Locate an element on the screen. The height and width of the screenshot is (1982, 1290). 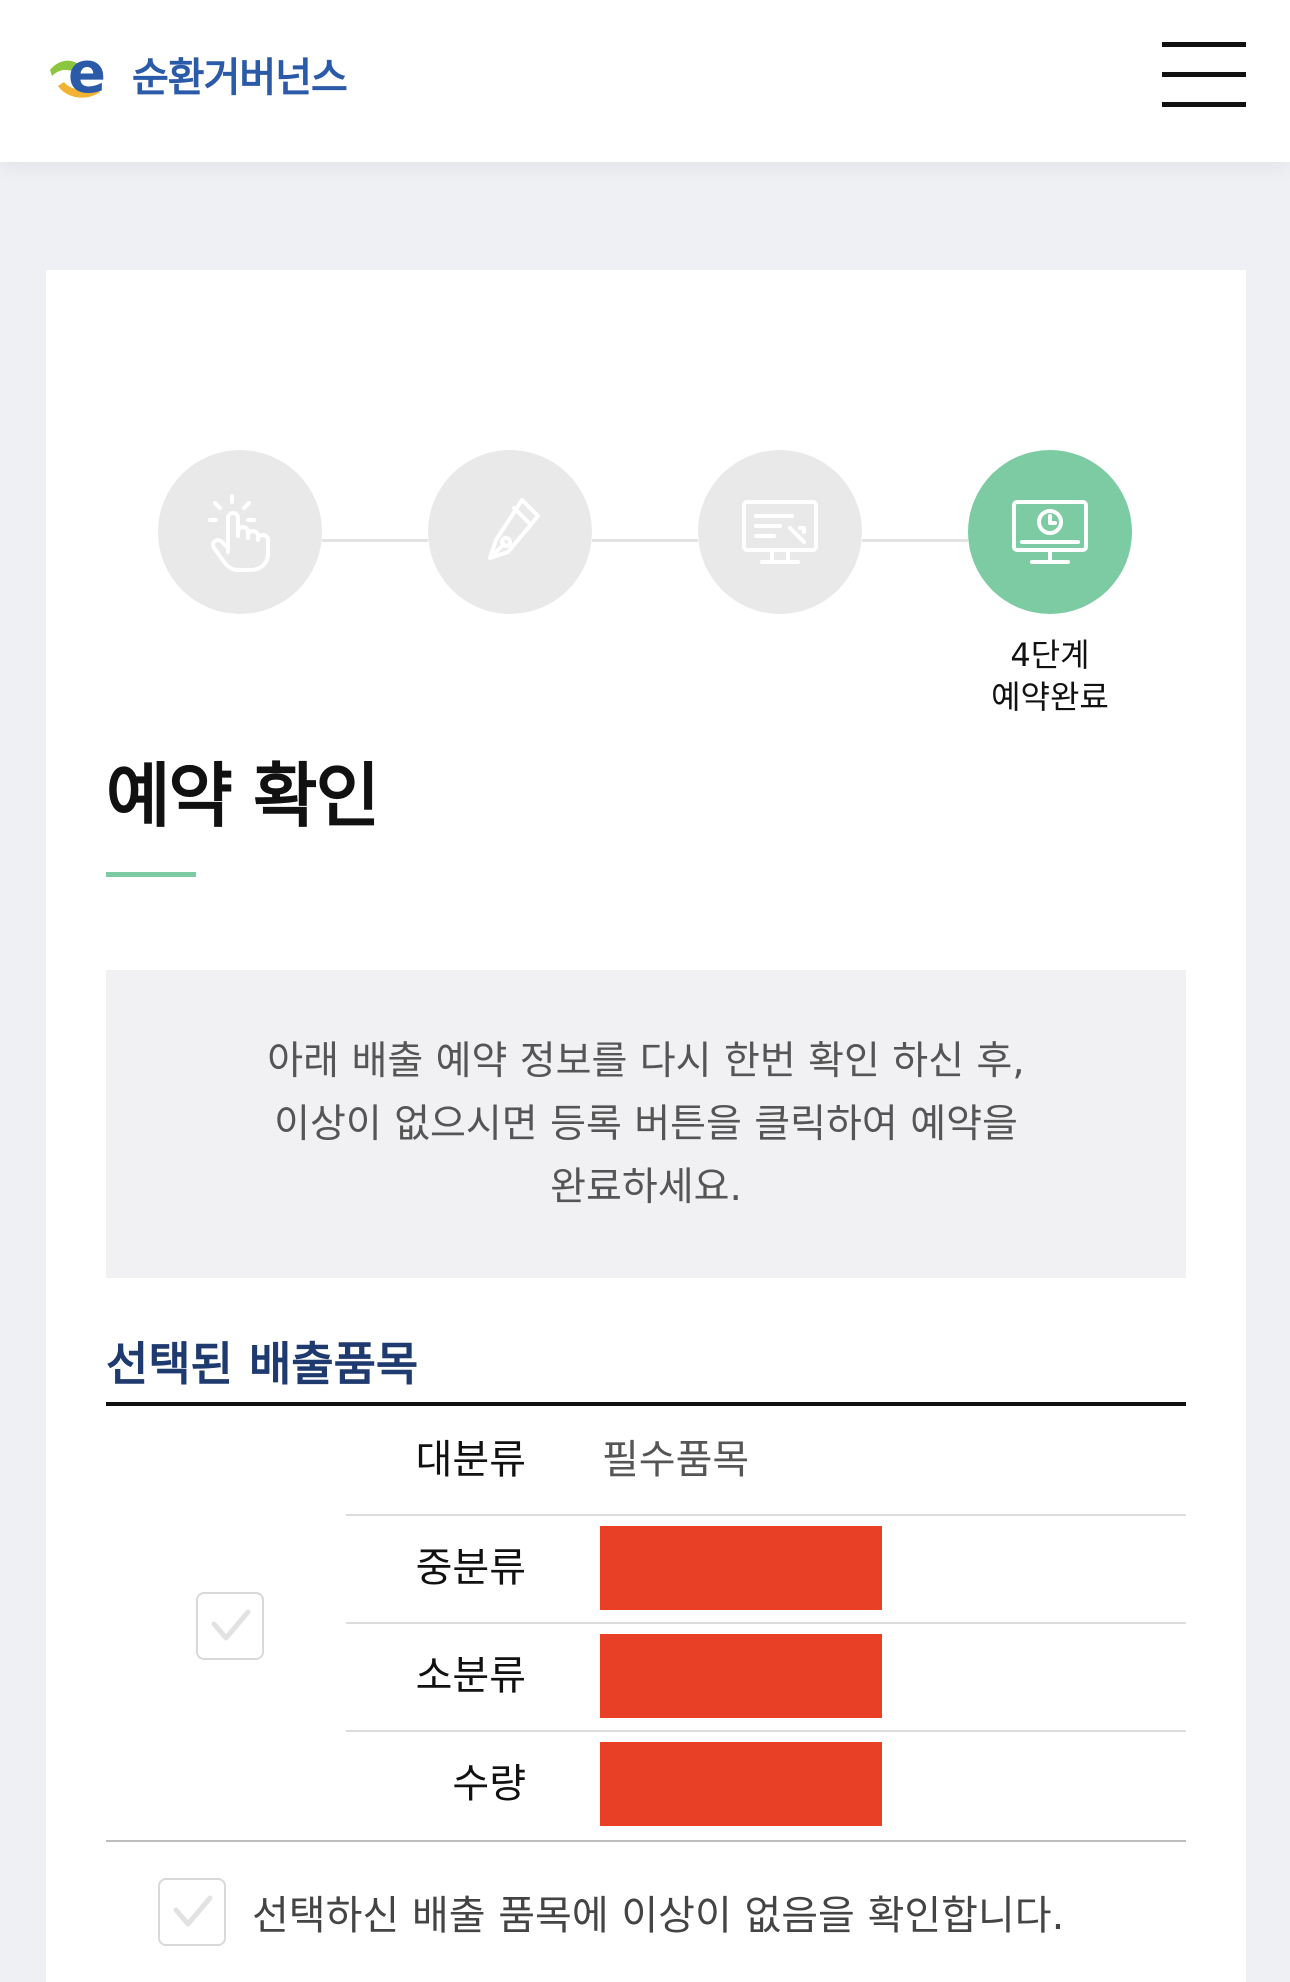
row-key: 소분류 is located at coordinates (470, 1676).